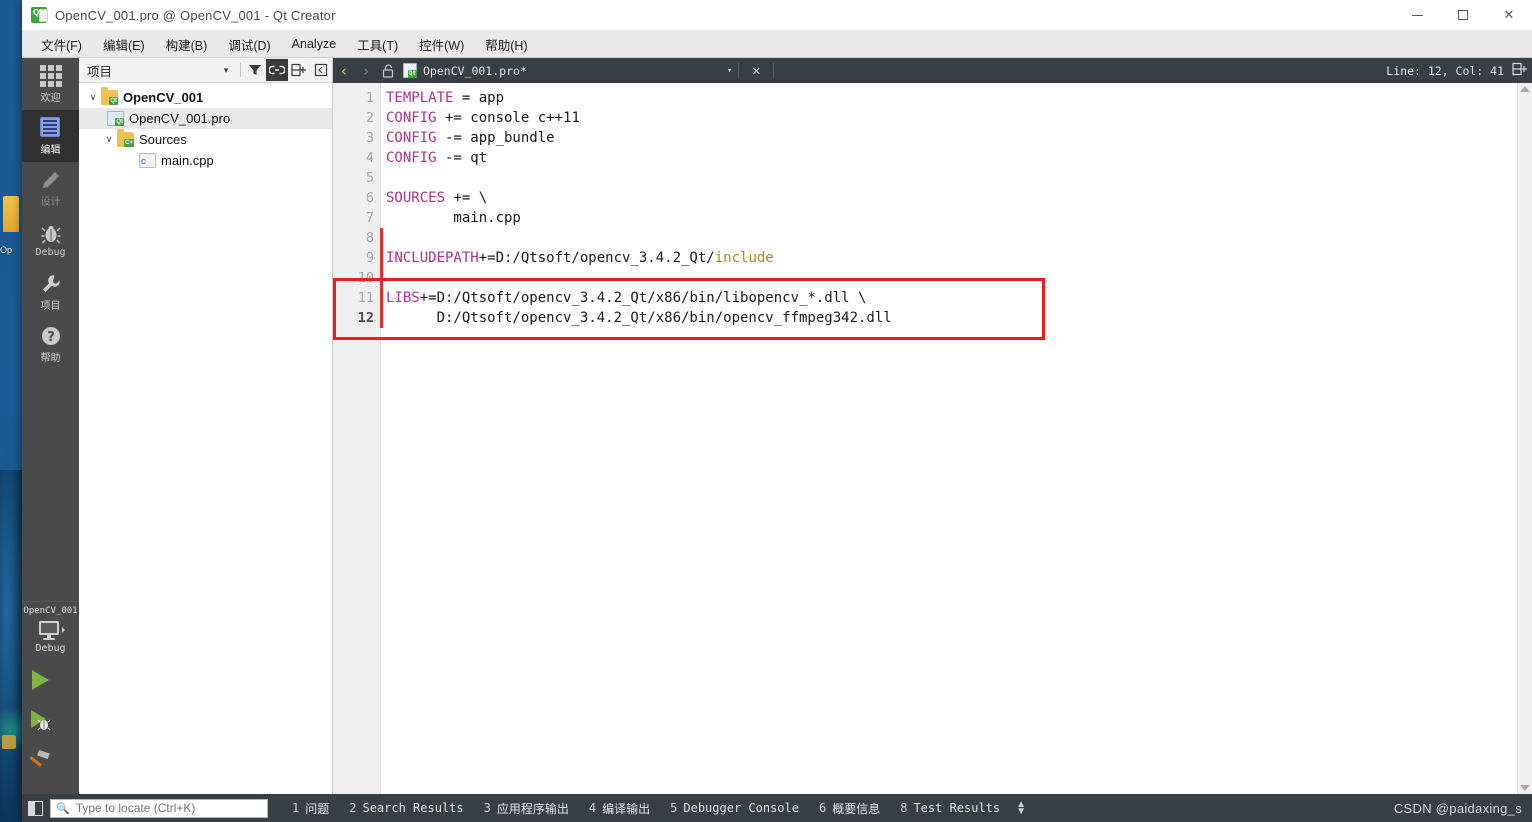 The width and height of the screenshot is (1532, 822). I want to click on close-button: ✕, so click(1509, 15).